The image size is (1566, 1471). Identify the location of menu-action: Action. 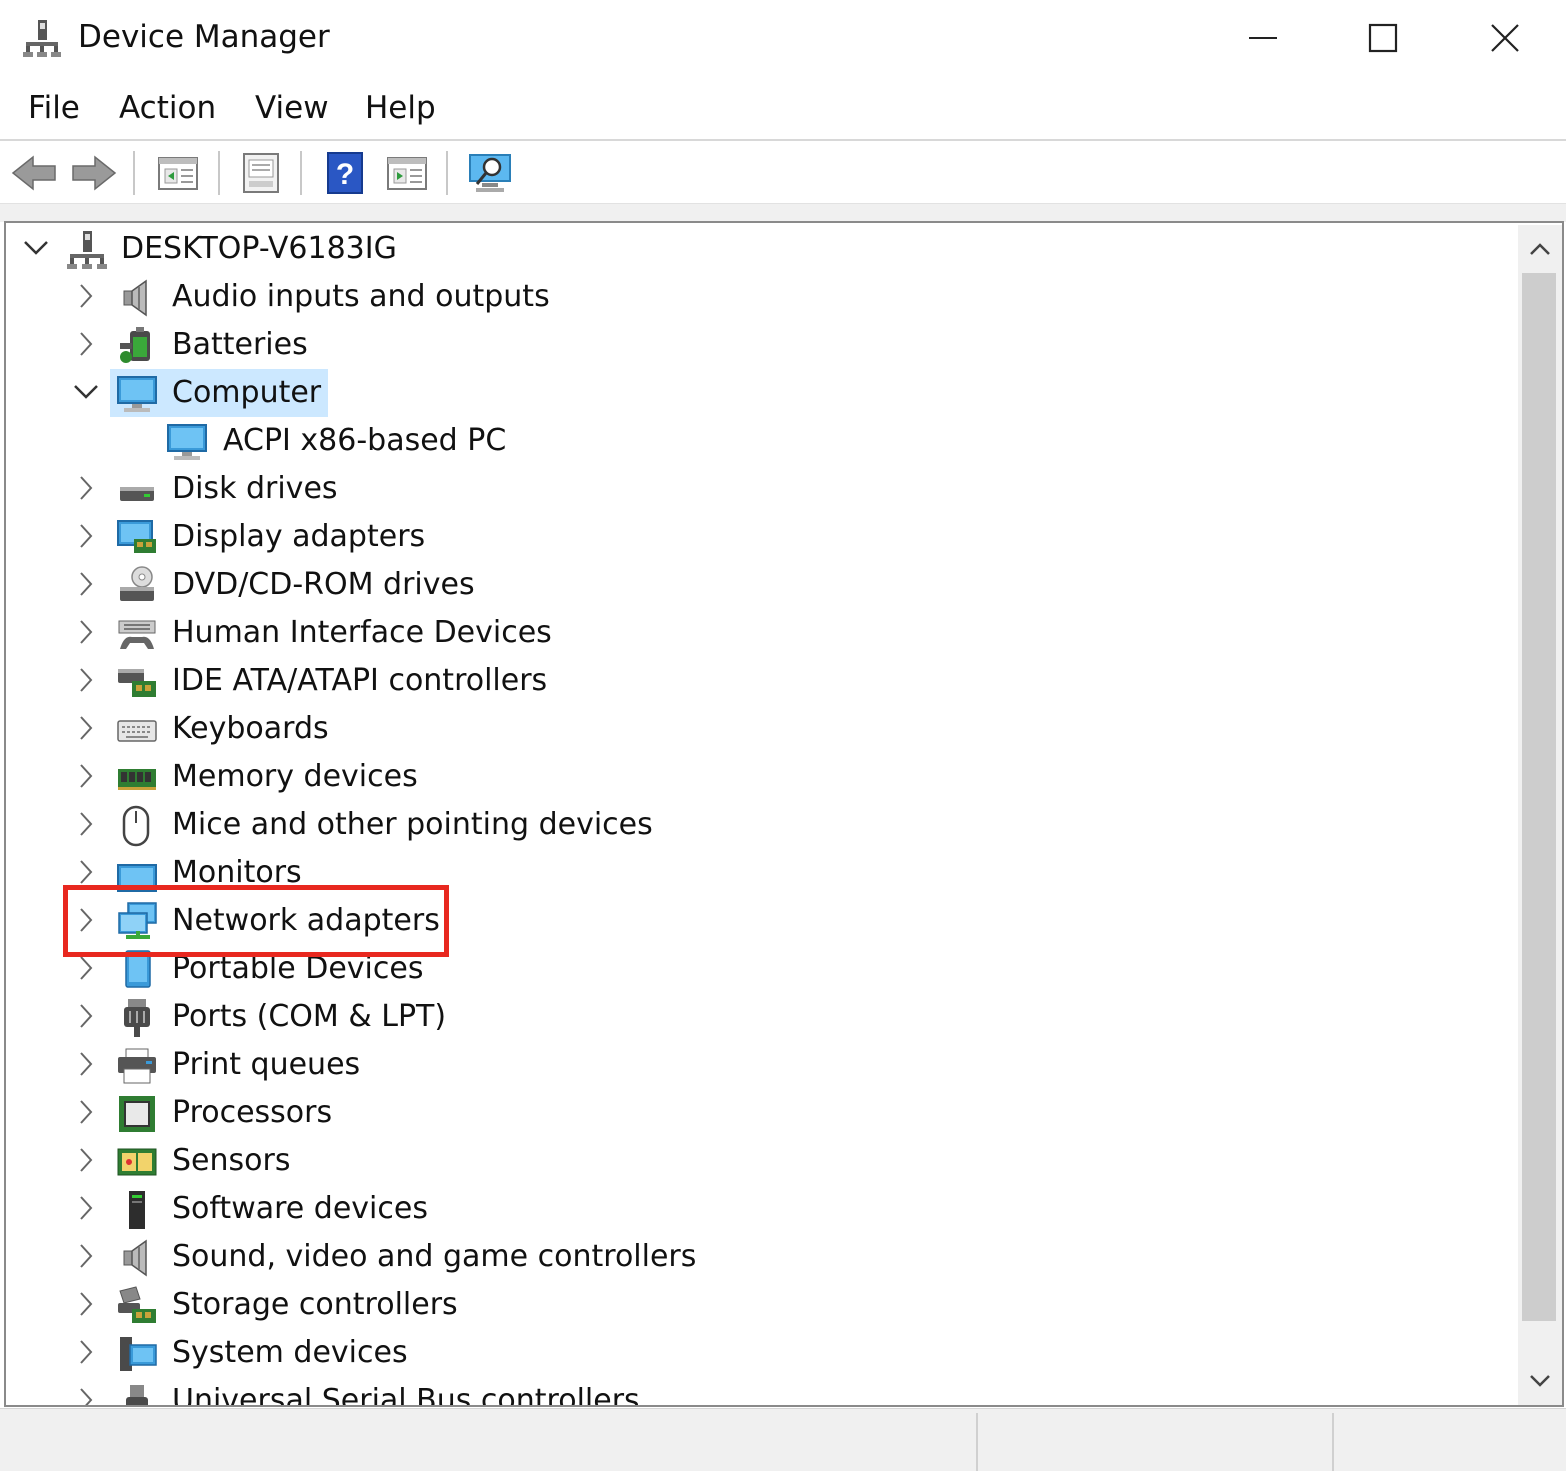
(167, 108).